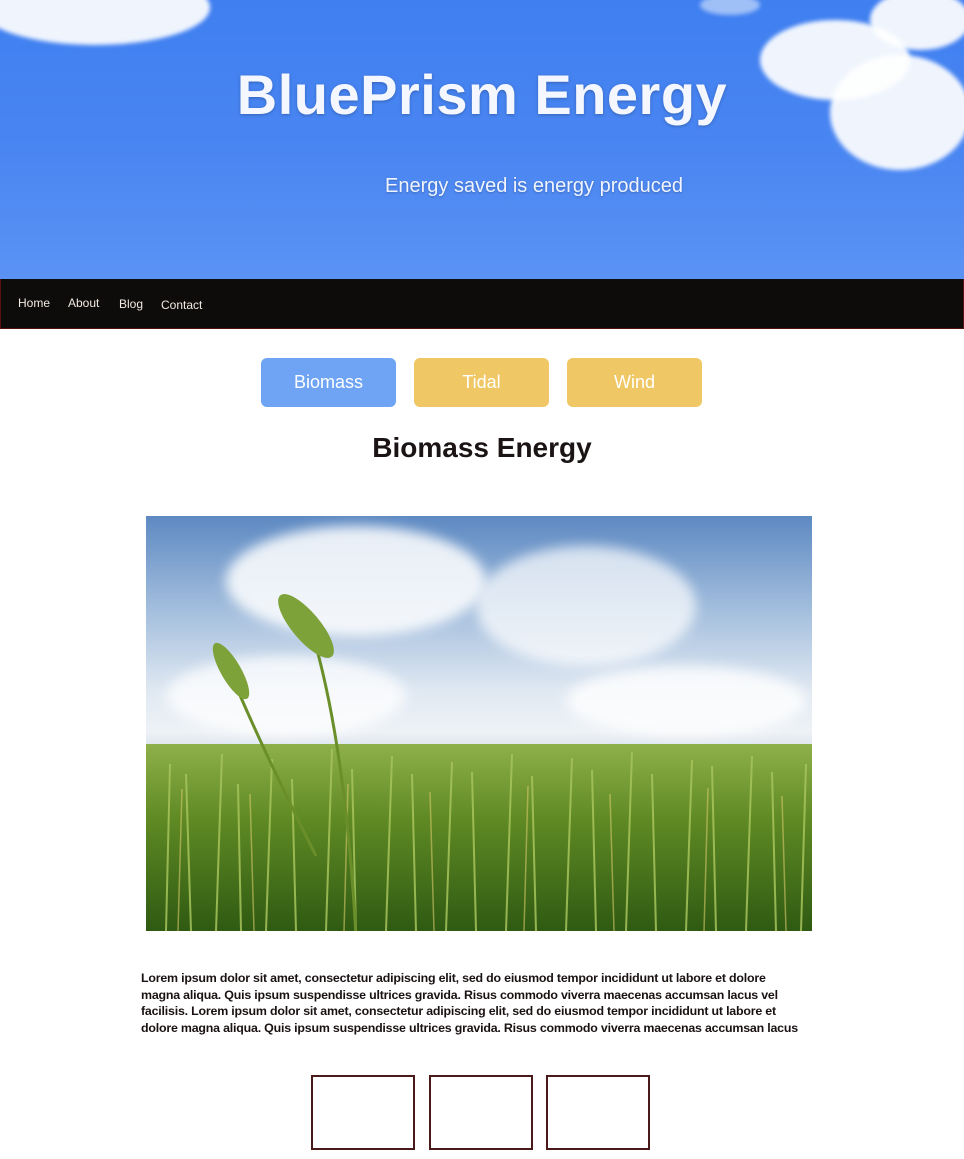 The image size is (964, 1159). Describe the element at coordinates (328, 382) in the screenshot. I see `tab-biomass: Biomass` at that location.